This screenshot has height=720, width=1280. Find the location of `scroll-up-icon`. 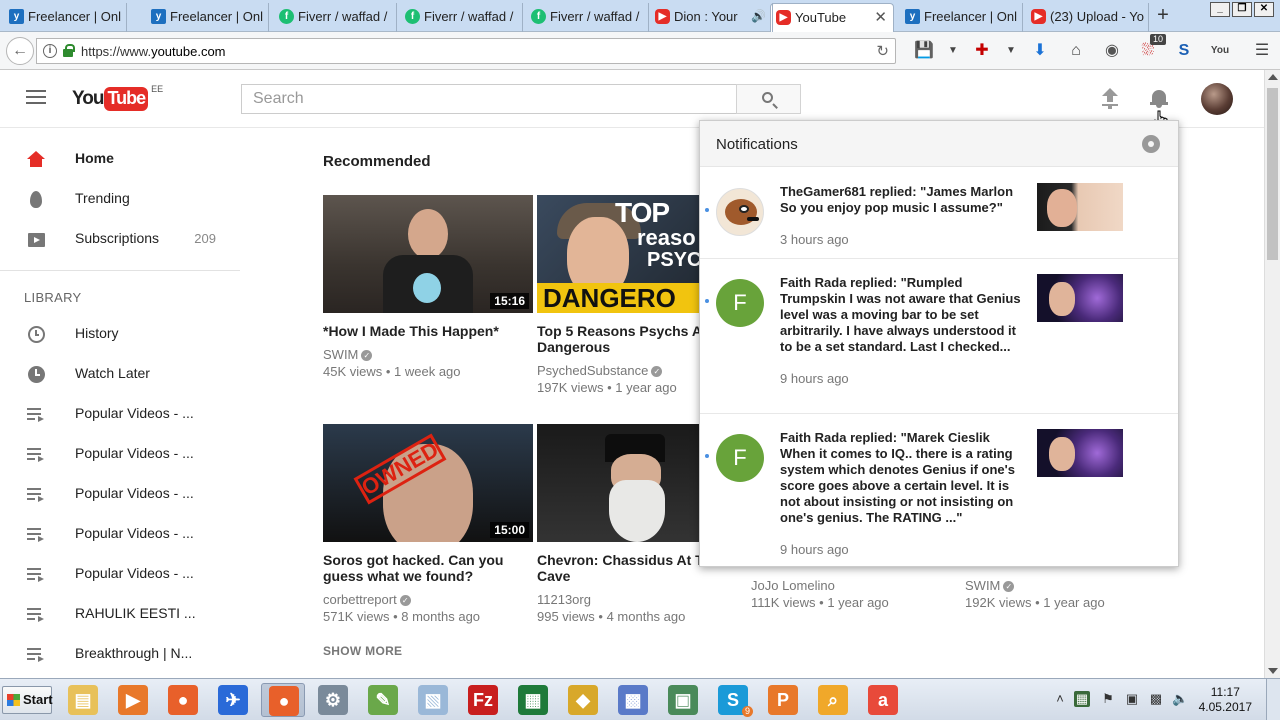

scroll-up-icon is located at coordinates (1273, 77).